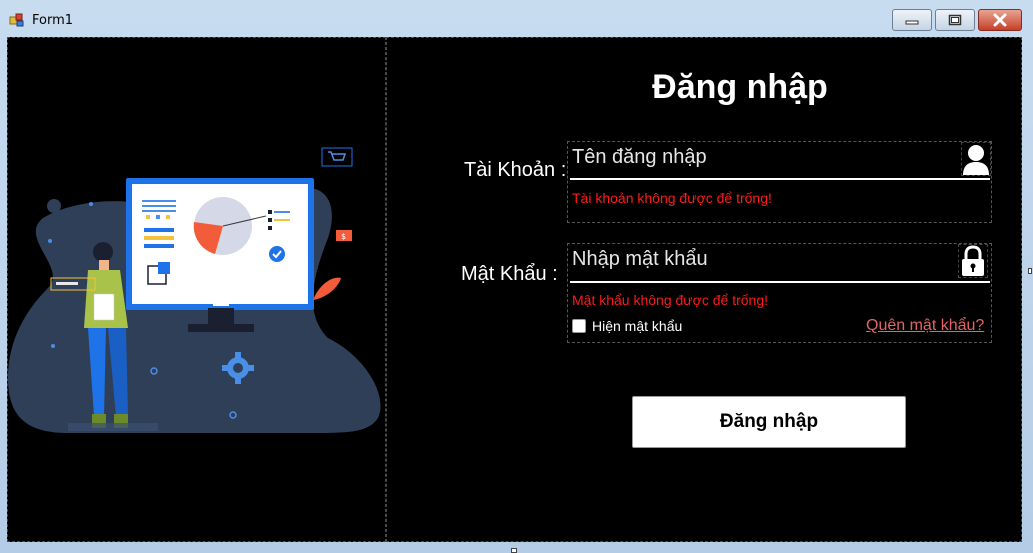 The image size is (1033, 553). Describe the element at coordinates (637, 326) in the screenshot. I see `show-password-label: Hiện mật khẩu` at that location.